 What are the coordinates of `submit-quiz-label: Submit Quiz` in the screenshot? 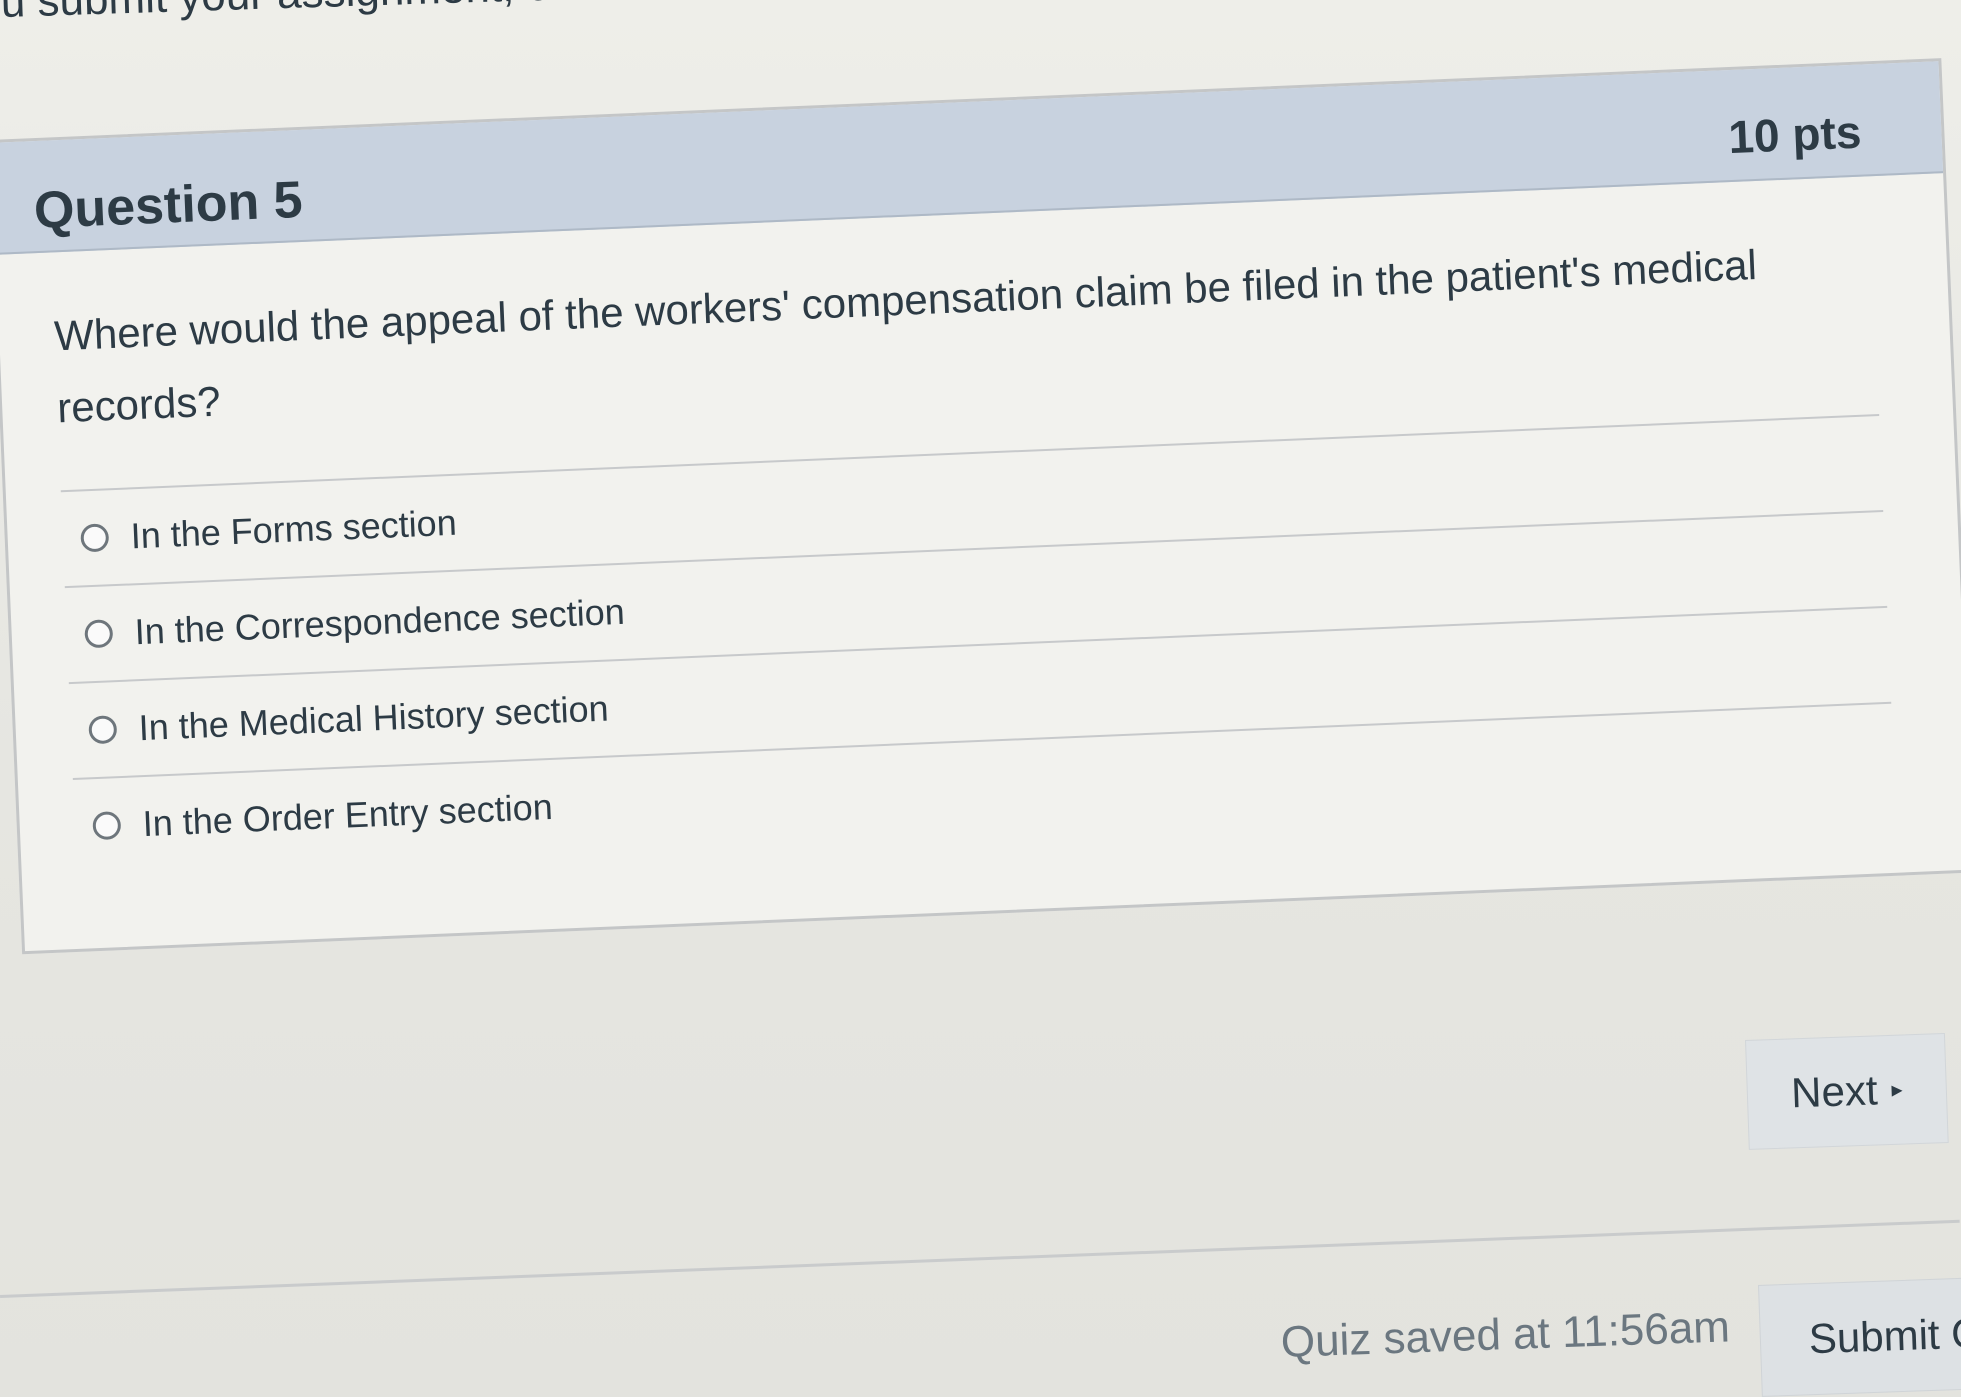 It's located at (1884, 1335).